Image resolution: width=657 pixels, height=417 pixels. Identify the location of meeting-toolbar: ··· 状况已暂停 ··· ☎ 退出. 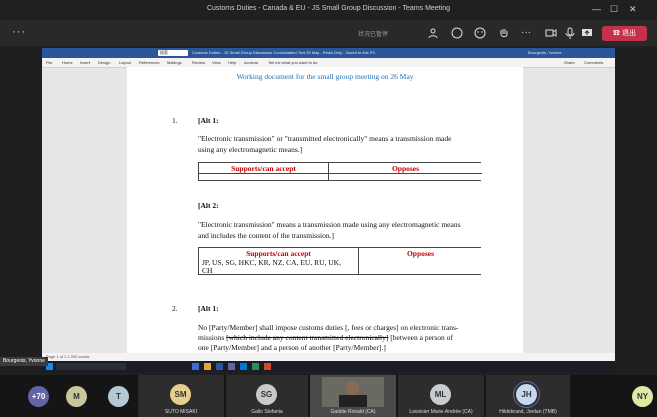
(328, 33).